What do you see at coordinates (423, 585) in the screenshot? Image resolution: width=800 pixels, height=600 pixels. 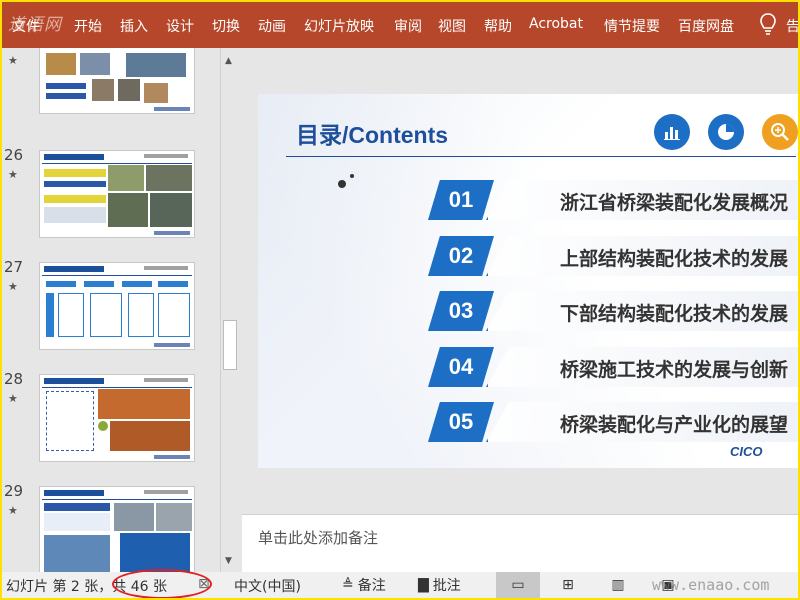 I see `comment-icon: ▇` at bounding box center [423, 585].